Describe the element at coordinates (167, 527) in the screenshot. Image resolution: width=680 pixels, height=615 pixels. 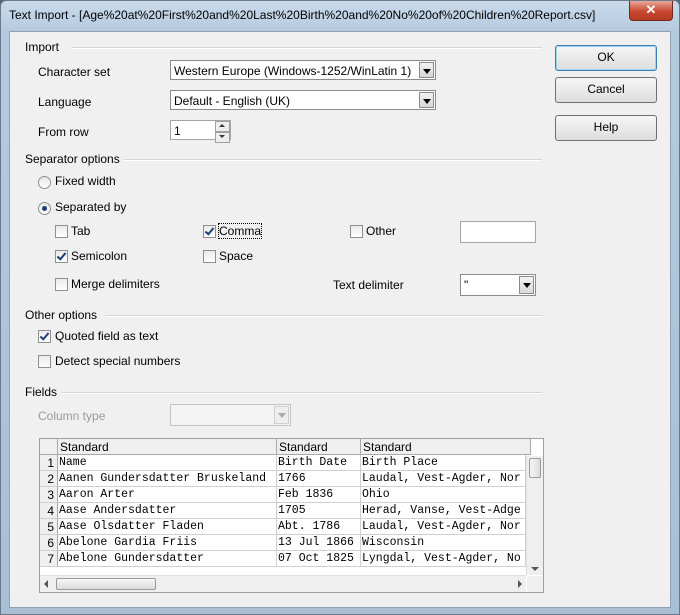
I see `table-cell: Aase Olsdatter Fladen` at that location.